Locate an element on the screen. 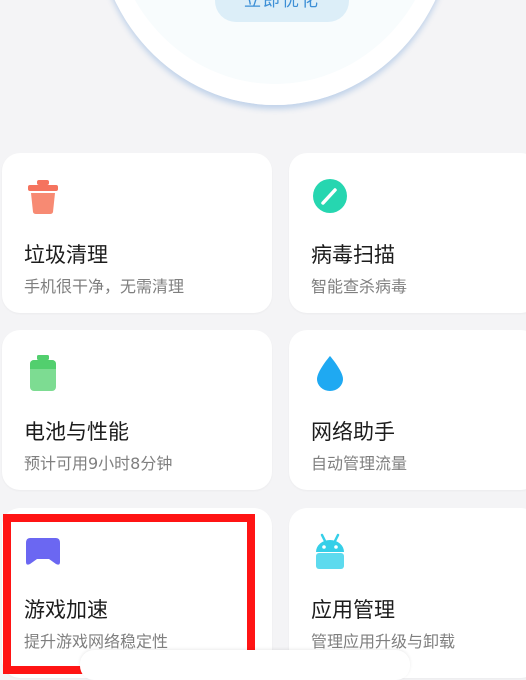 Image resolution: width=526 pixels, height=680 pixels. trash-icon is located at coordinates (43, 197).